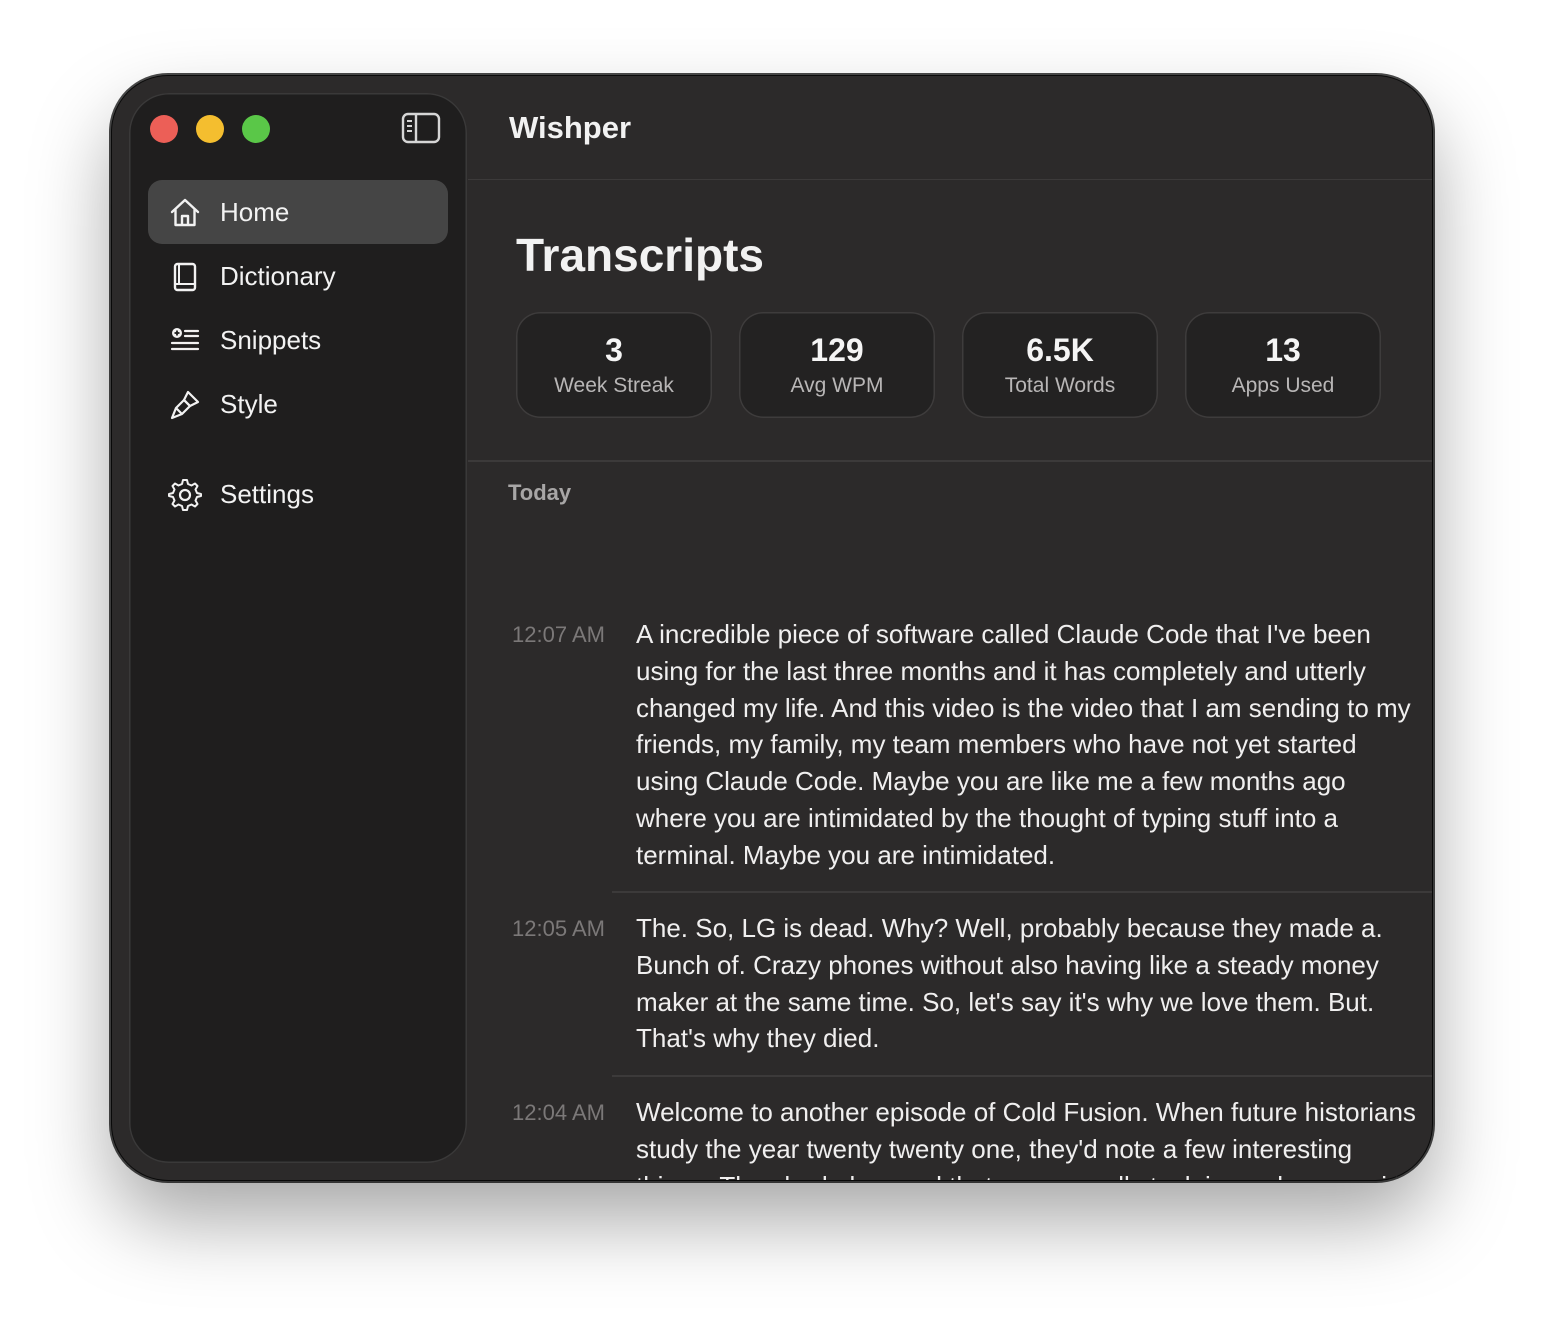 The height and width of the screenshot is (1328, 1544). I want to click on stat-value: 6.5K, so click(1060, 350).